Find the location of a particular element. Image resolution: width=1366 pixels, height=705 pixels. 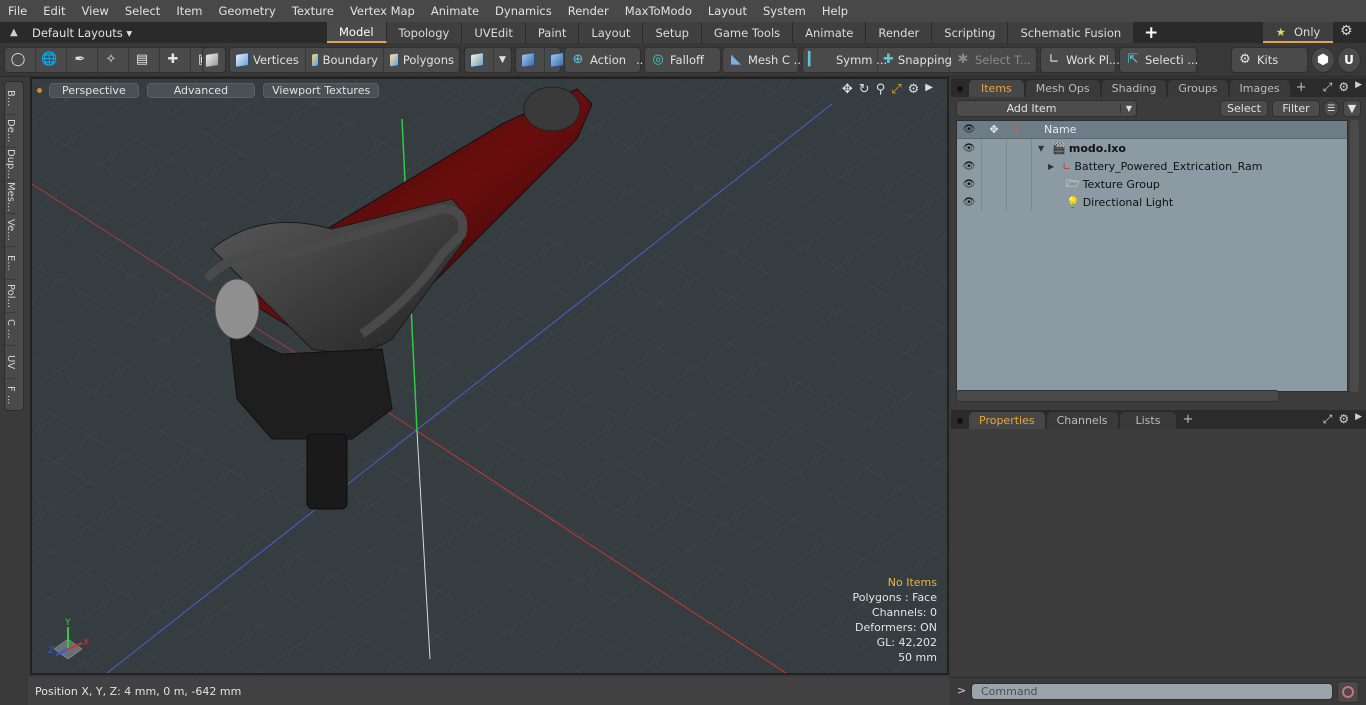

menu-texture: Texture is located at coordinates (313, 11).